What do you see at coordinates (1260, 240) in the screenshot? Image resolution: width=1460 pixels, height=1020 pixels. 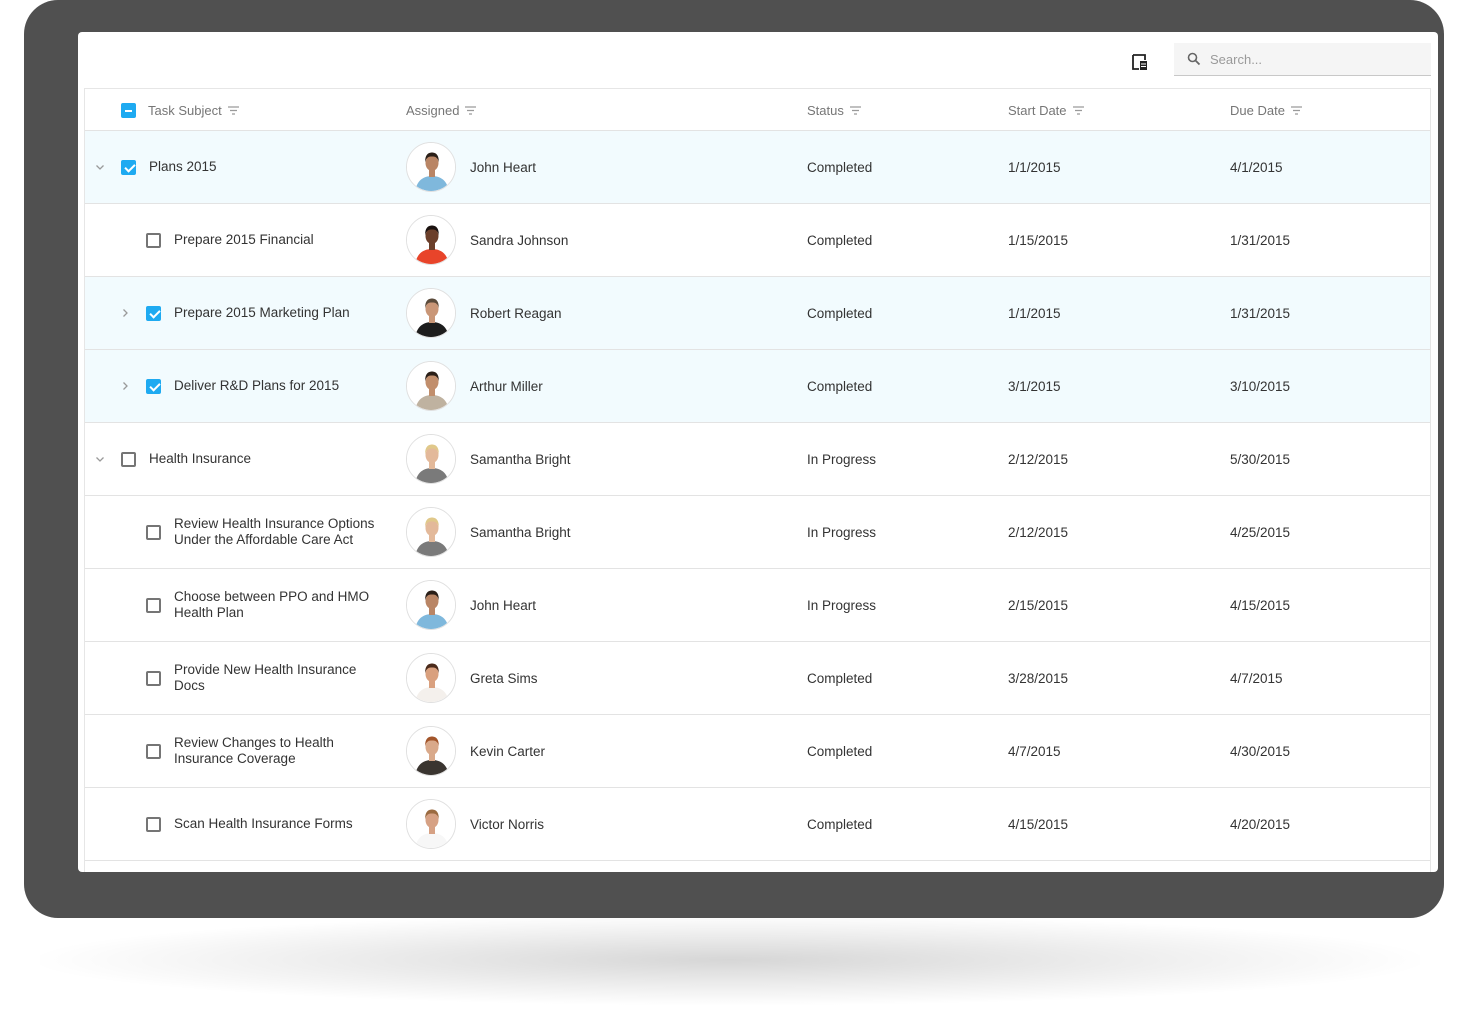 I see `due-date: 1/31/2015` at bounding box center [1260, 240].